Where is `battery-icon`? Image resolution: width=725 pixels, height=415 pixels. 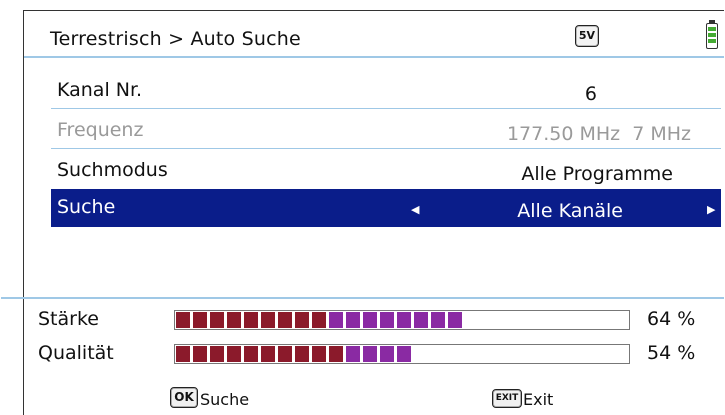
battery-icon is located at coordinates (712, 34).